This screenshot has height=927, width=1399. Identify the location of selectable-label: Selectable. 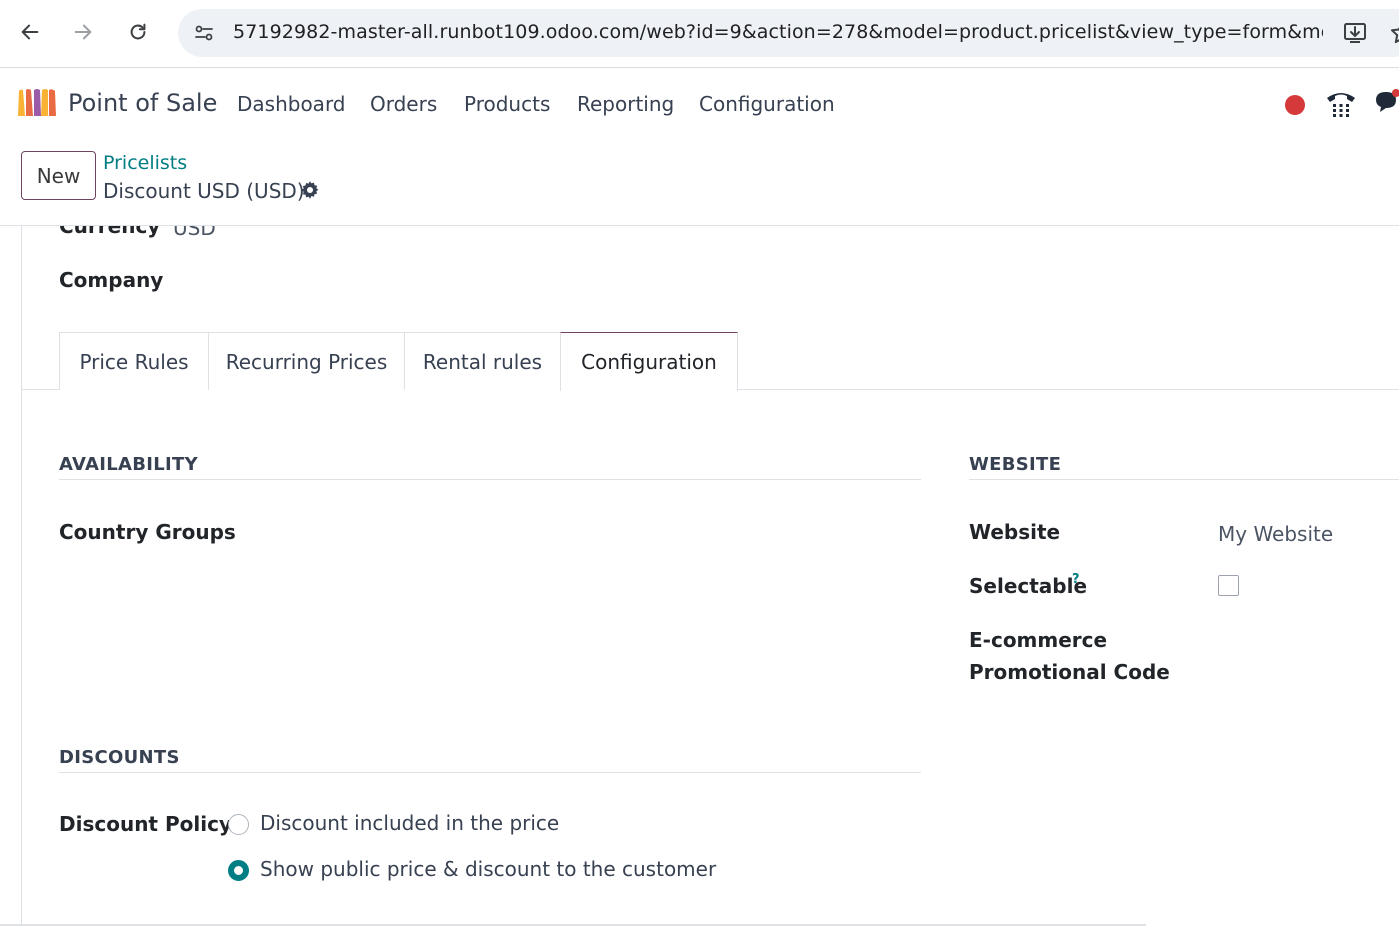
(1028, 586).